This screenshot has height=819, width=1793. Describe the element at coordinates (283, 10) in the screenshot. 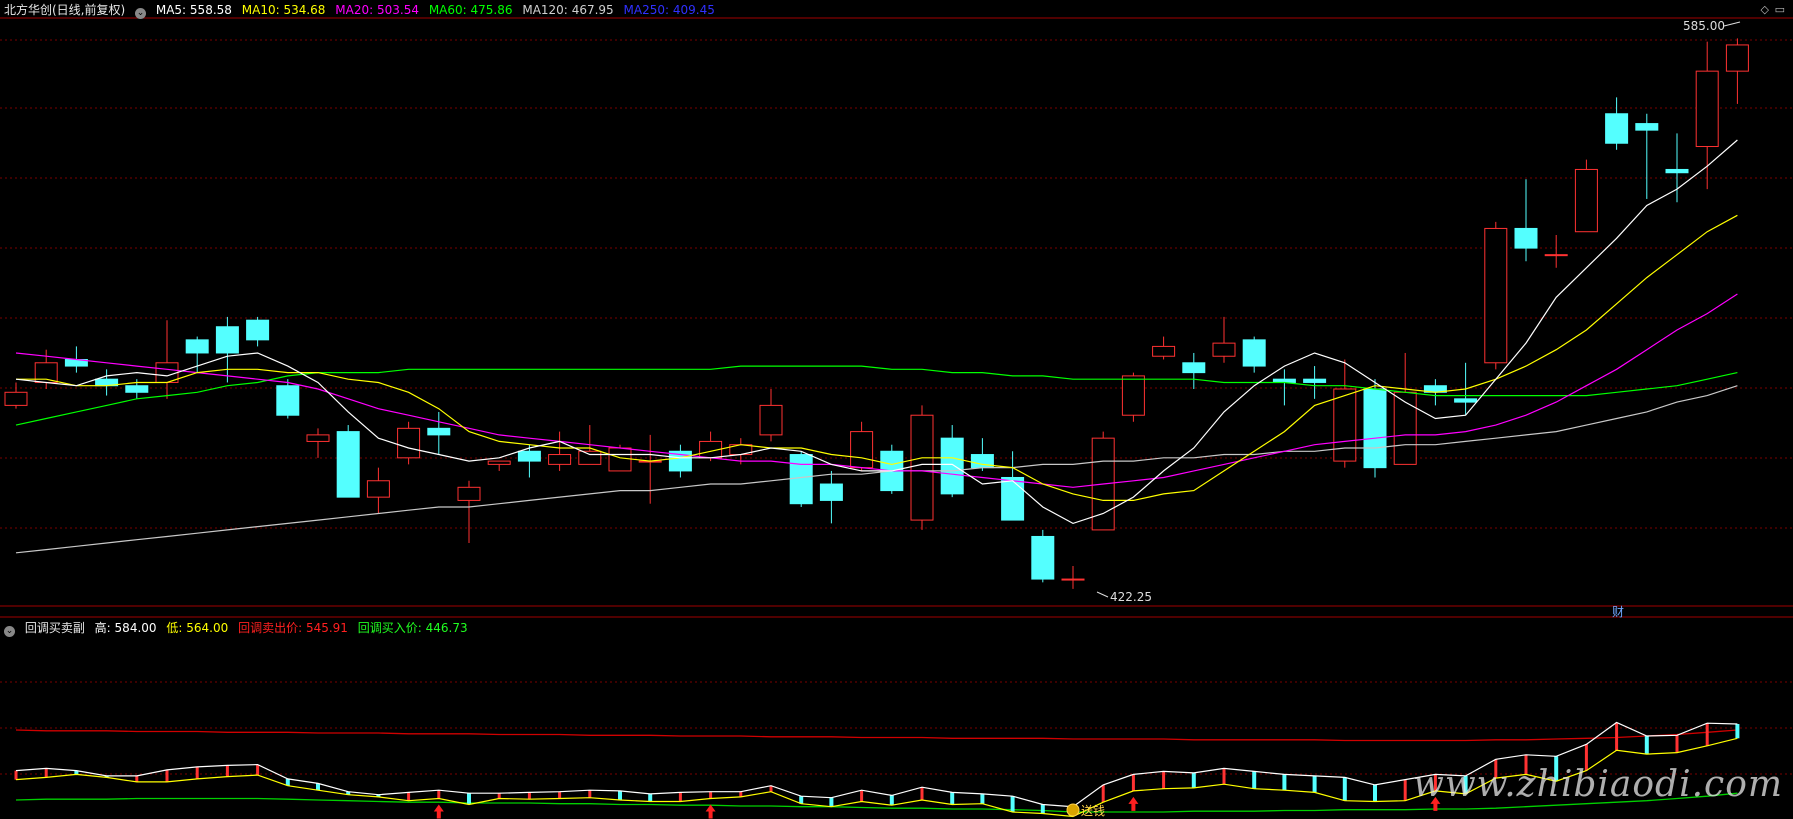

I see `ma10-legend: MA10: 534.68` at that location.